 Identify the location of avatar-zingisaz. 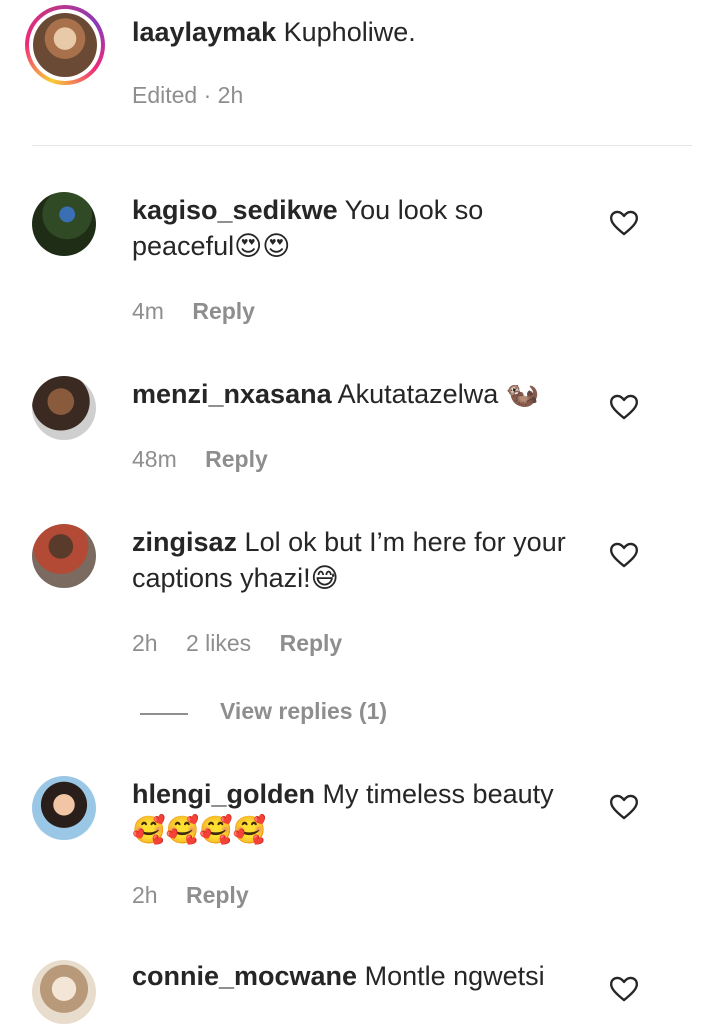
(64, 556).